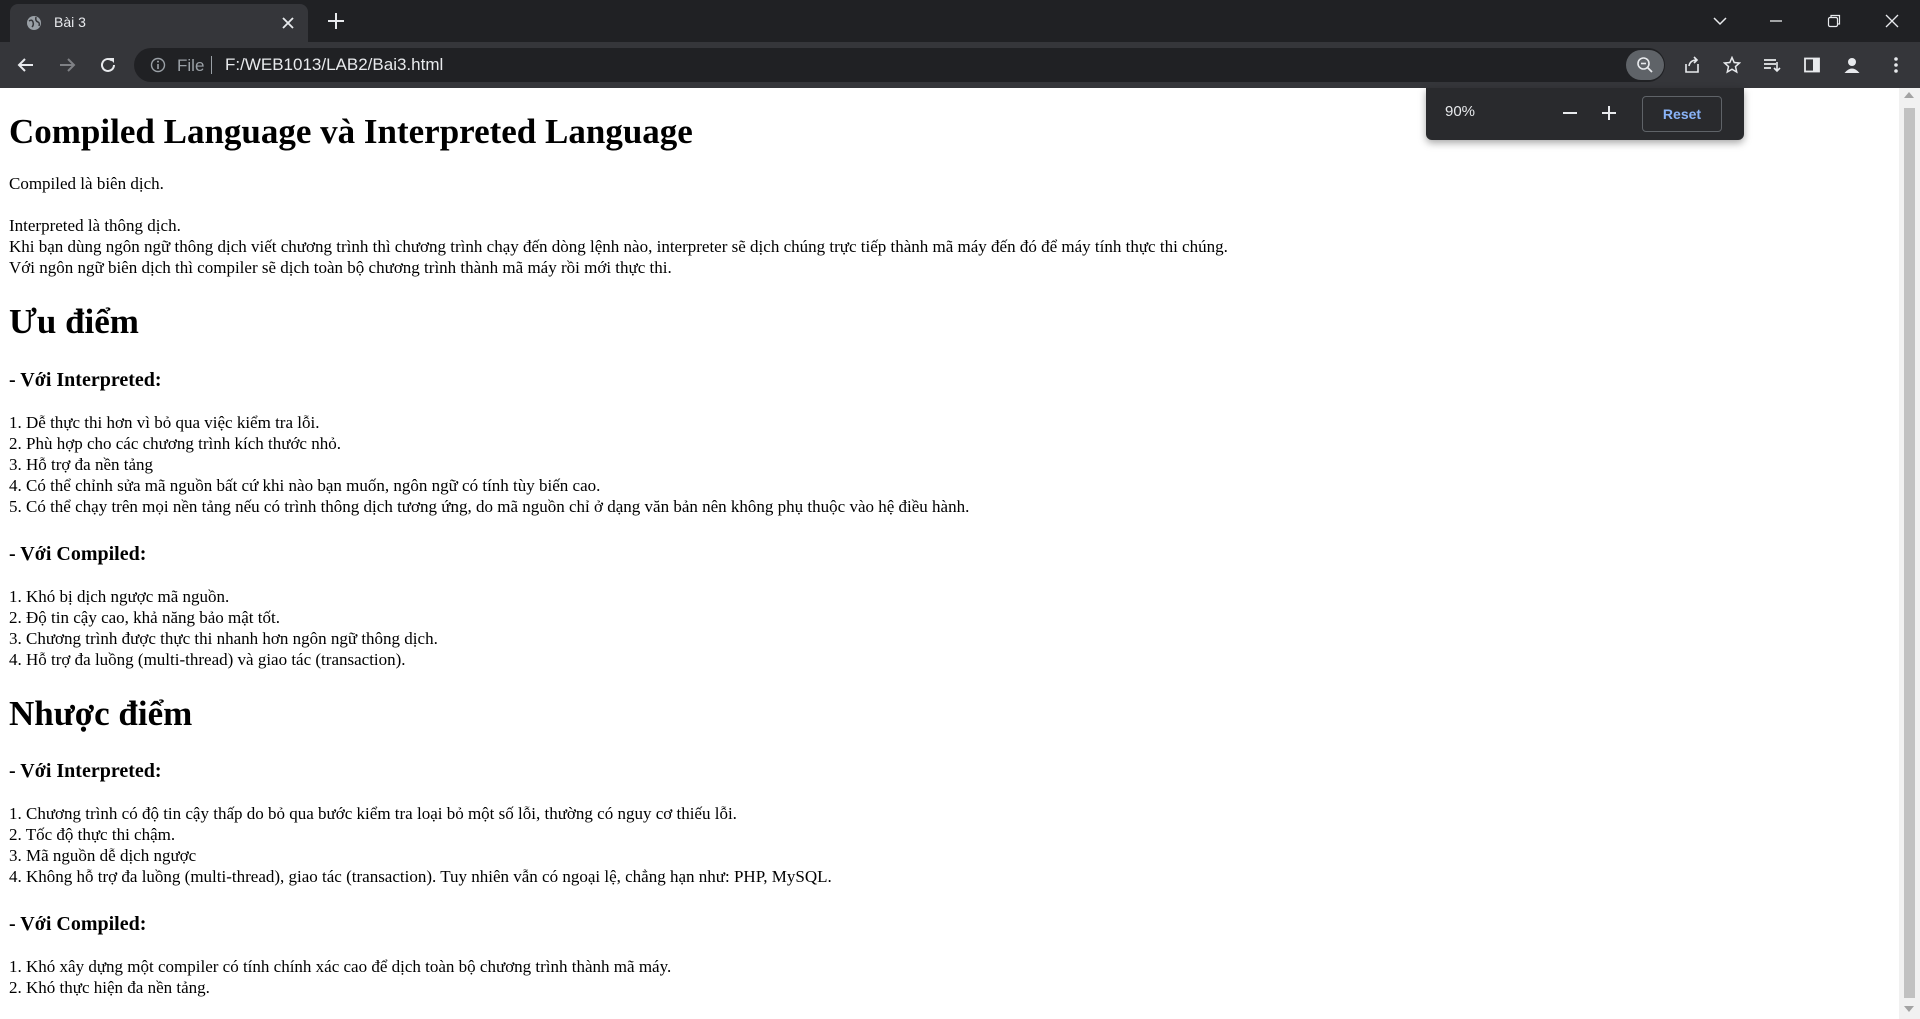 This screenshot has height=1019, width=1920. I want to click on side-panel-button, so click(1812, 65).